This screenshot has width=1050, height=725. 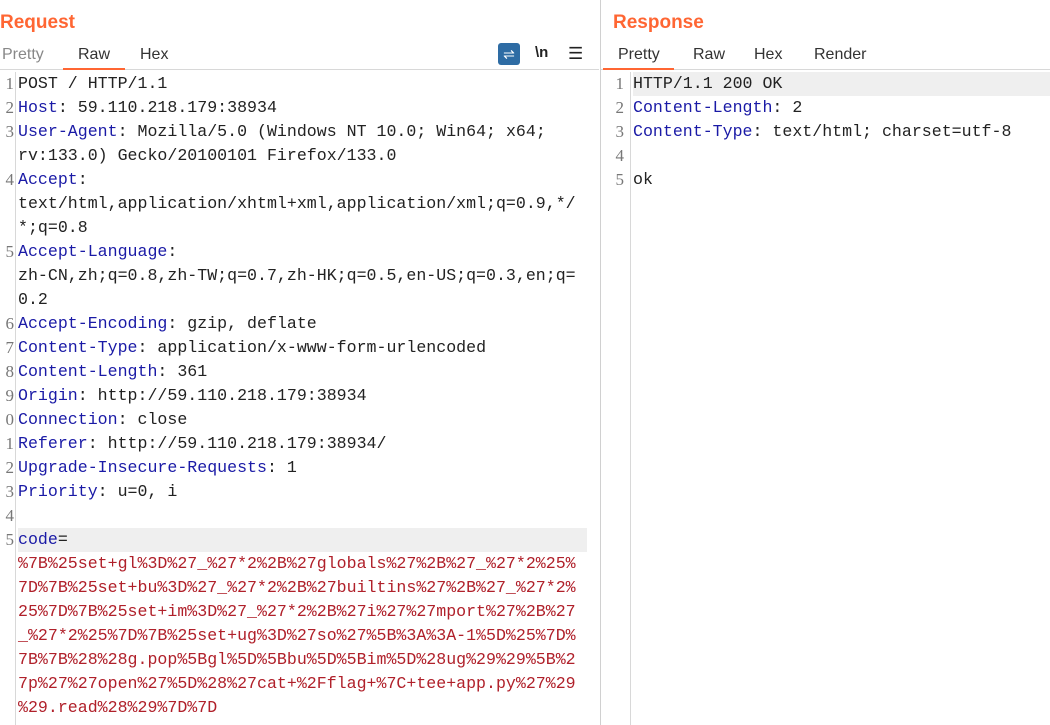 What do you see at coordinates (152, 419) in the screenshot?
I see `header-value: : close` at bounding box center [152, 419].